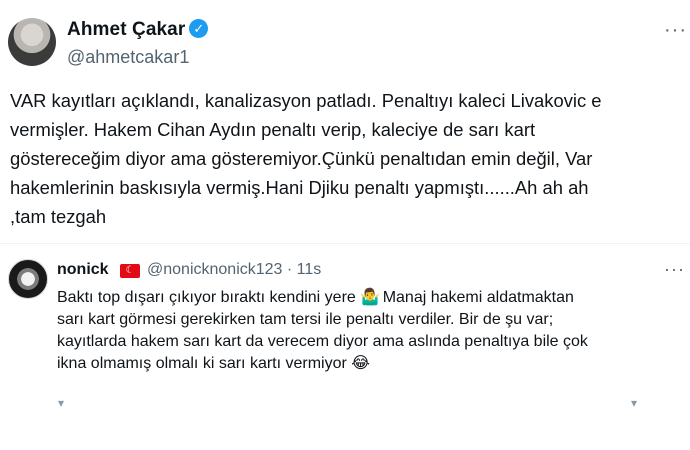  I want to click on tweet-text-line: ,tam tezgah, so click(58, 216).